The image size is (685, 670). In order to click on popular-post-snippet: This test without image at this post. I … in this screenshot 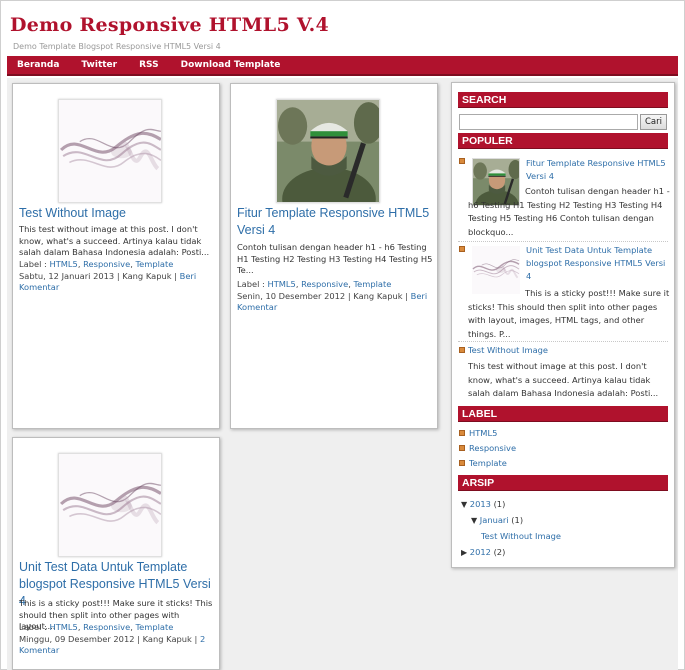, I will do `click(563, 380)`.